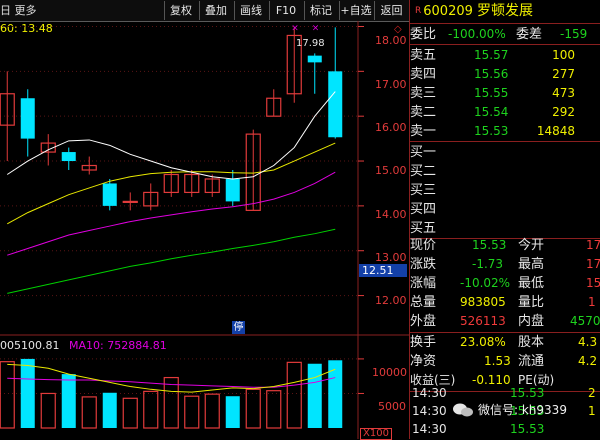 This screenshot has height=440, width=600. I want to click on price-tick-18: 18.00, so click(391, 40).